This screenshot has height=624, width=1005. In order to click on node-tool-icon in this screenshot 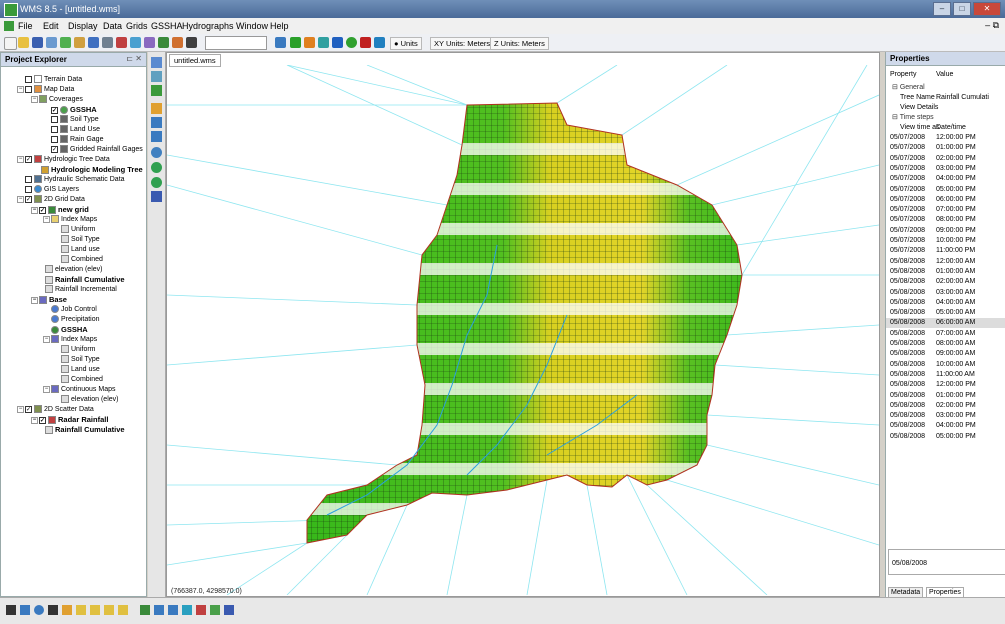, I will do `click(156, 152)`.